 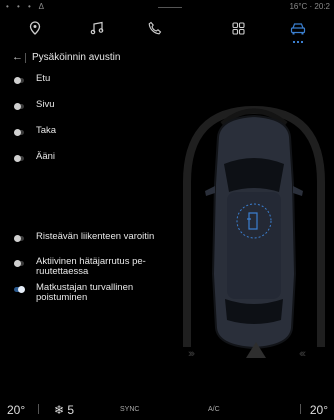 What do you see at coordinates (19, 80) in the screenshot?
I see `front-toggle` at bounding box center [19, 80].